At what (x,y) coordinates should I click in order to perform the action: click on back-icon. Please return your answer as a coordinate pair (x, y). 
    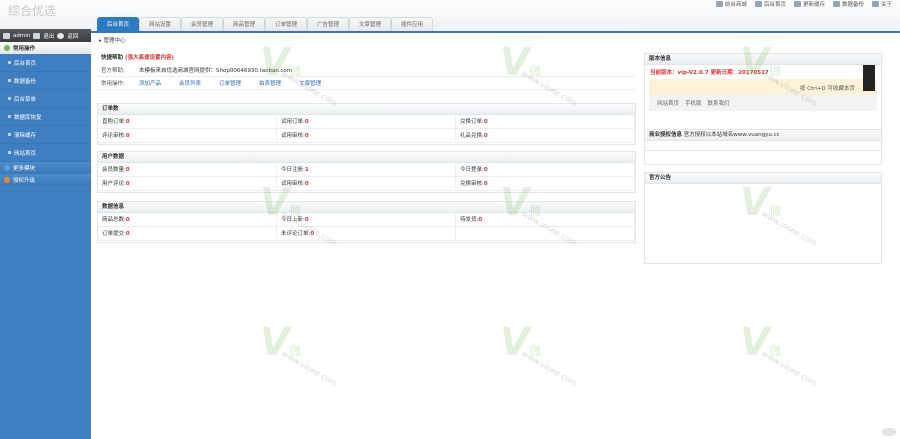
    Looking at the image, I should click on (61, 35).